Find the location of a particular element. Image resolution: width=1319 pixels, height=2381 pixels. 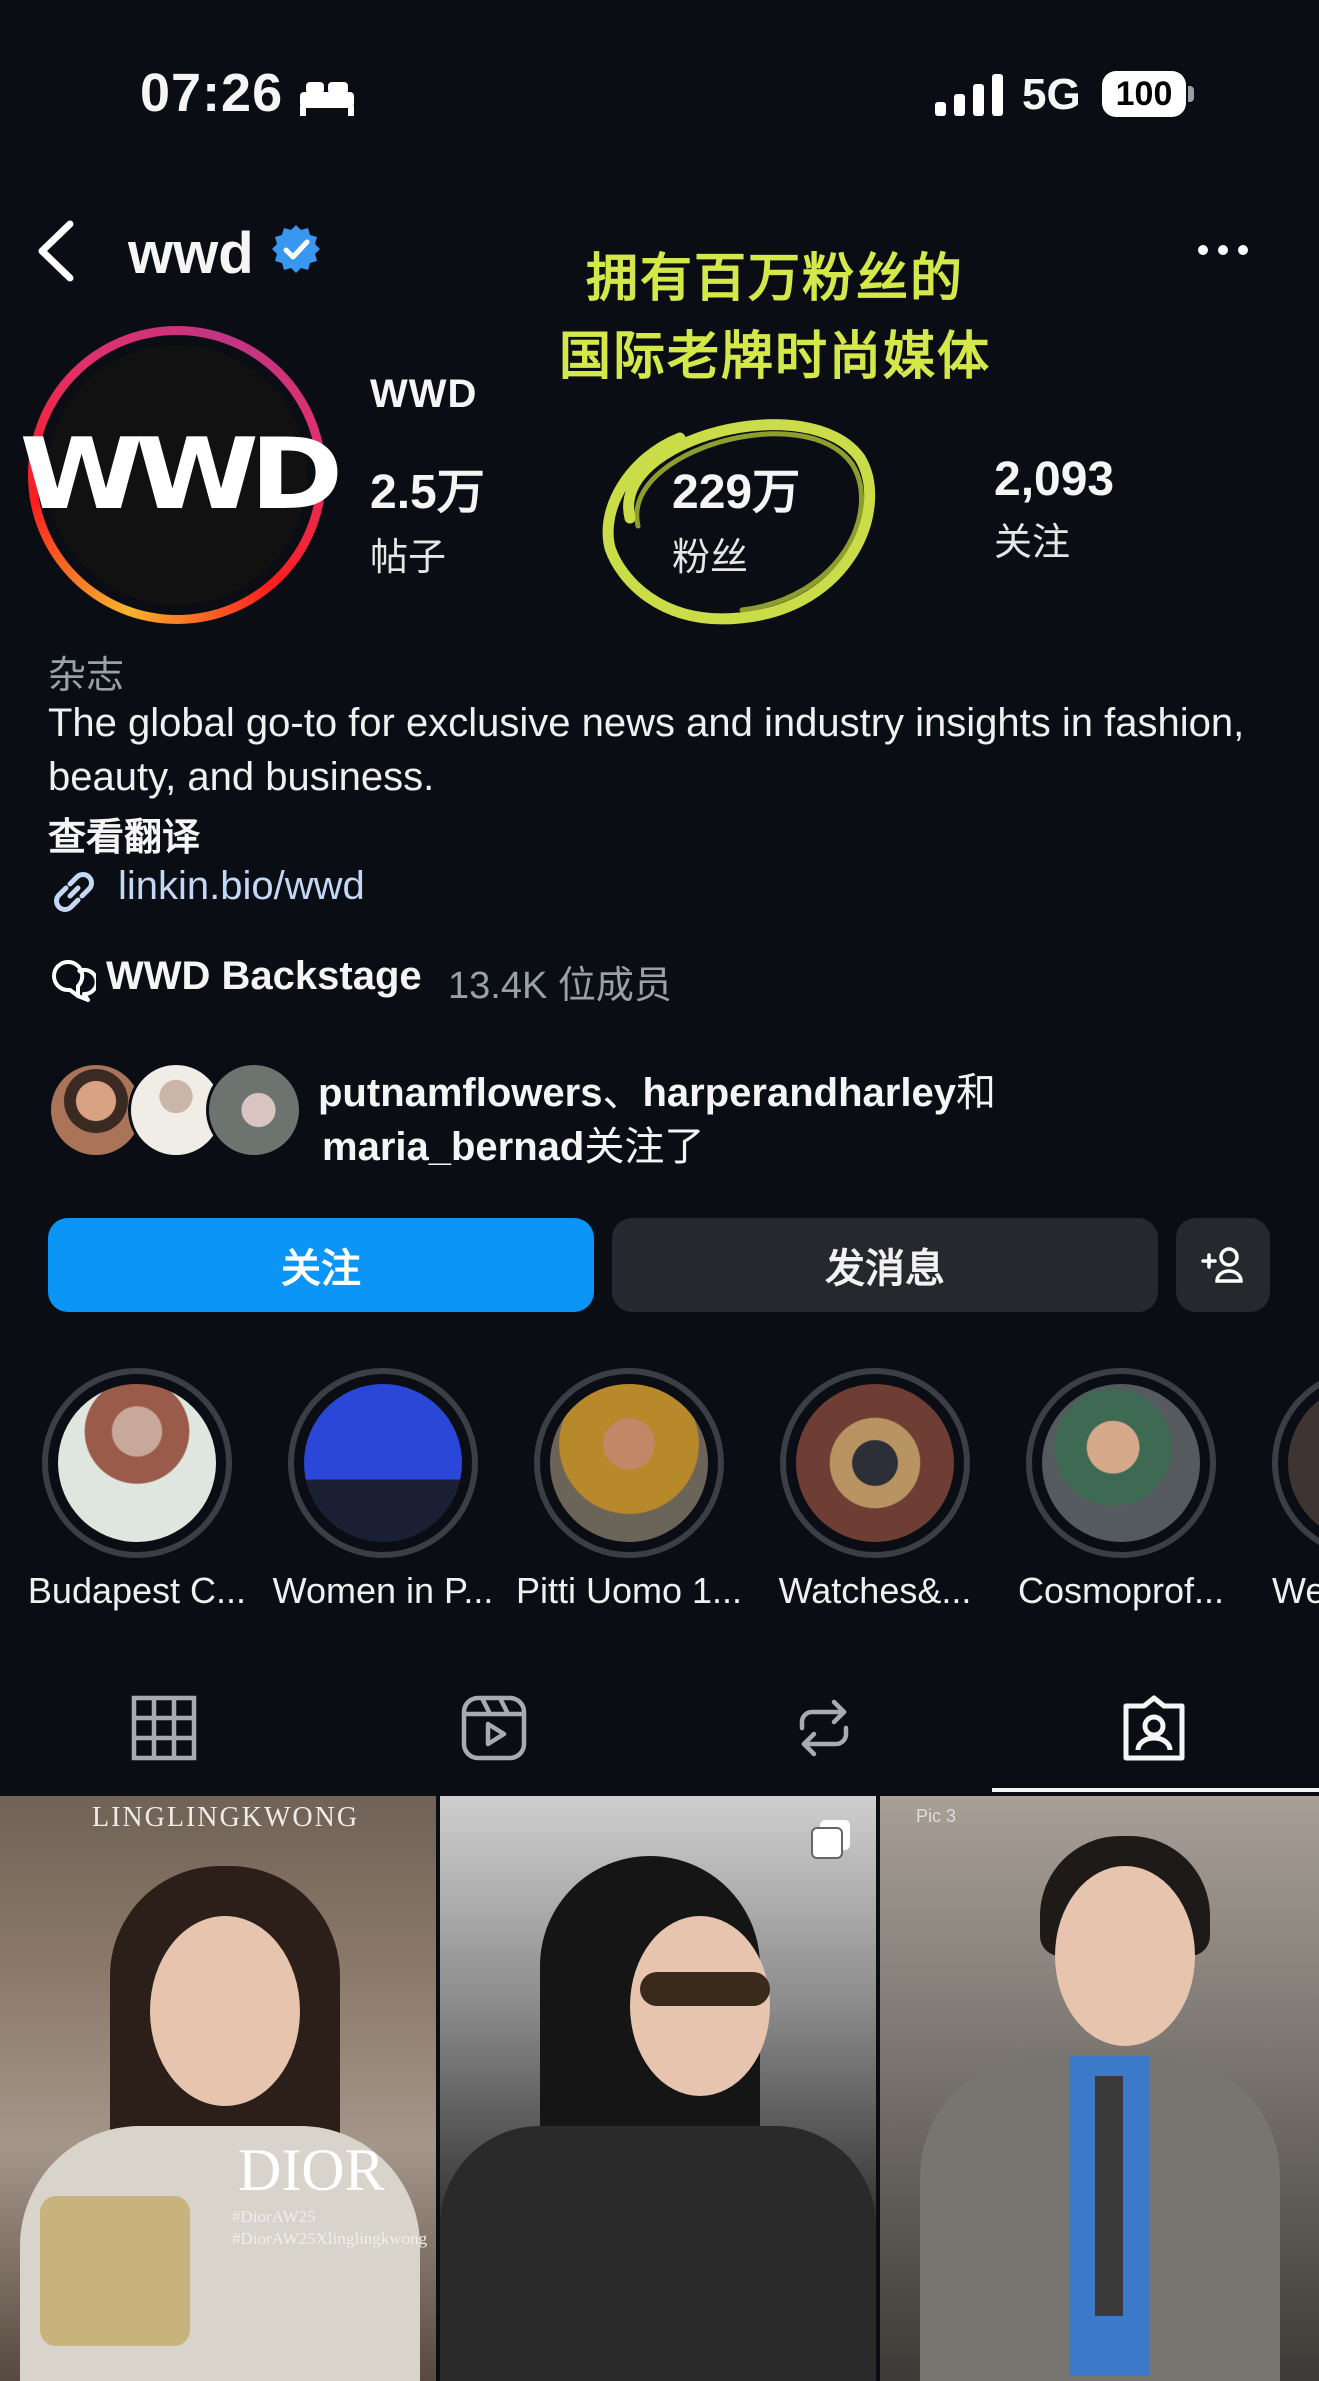

sleep-mode-icon is located at coordinates (327, 99).